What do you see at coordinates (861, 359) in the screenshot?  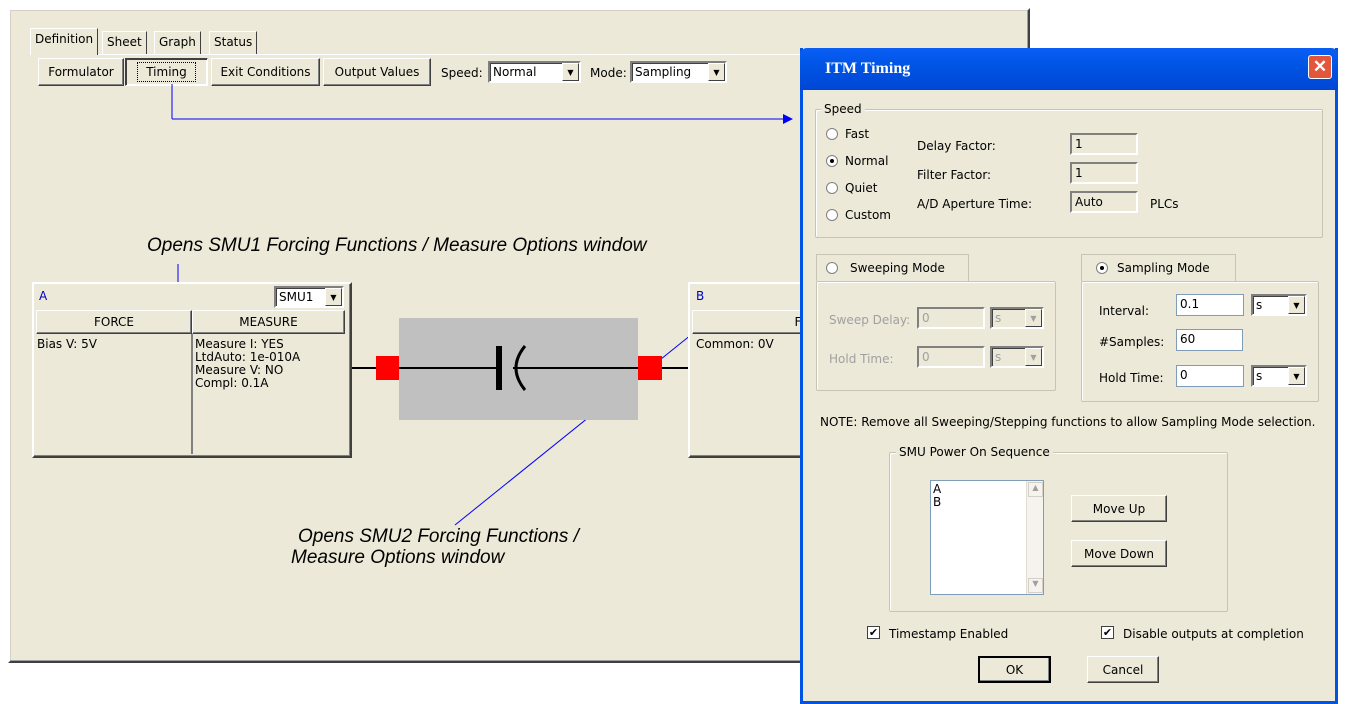 I see `sweep-hold-label: Hold Time:` at bounding box center [861, 359].